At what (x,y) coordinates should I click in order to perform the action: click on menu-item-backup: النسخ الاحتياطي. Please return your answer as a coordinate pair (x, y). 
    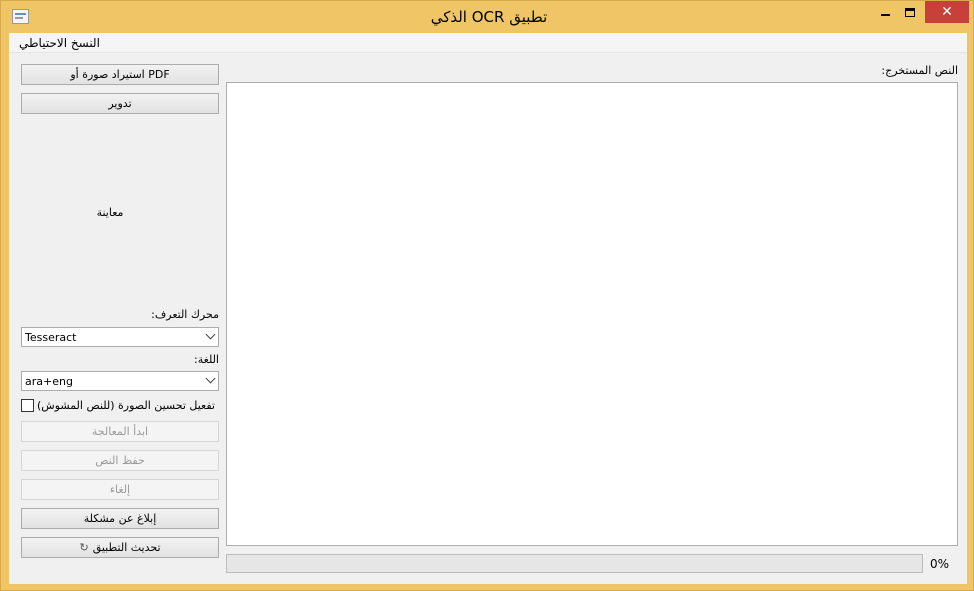
    Looking at the image, I should click on (59, 43).